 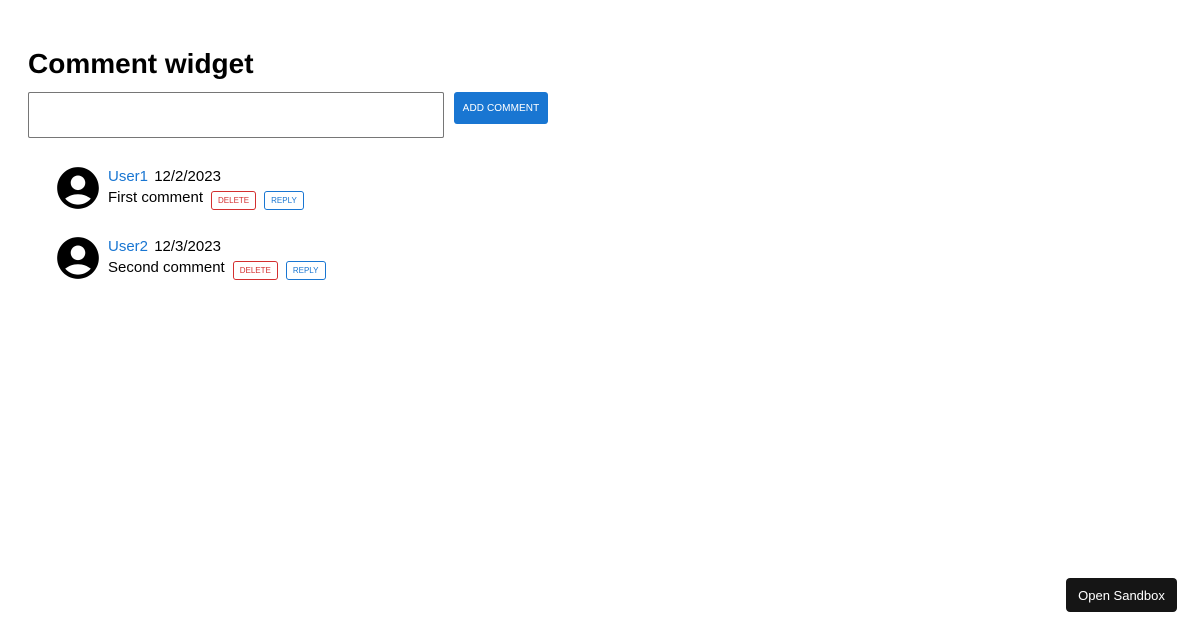 I want to click on add-comment-button: ADD COMMENT, so click(x=501, y=108).